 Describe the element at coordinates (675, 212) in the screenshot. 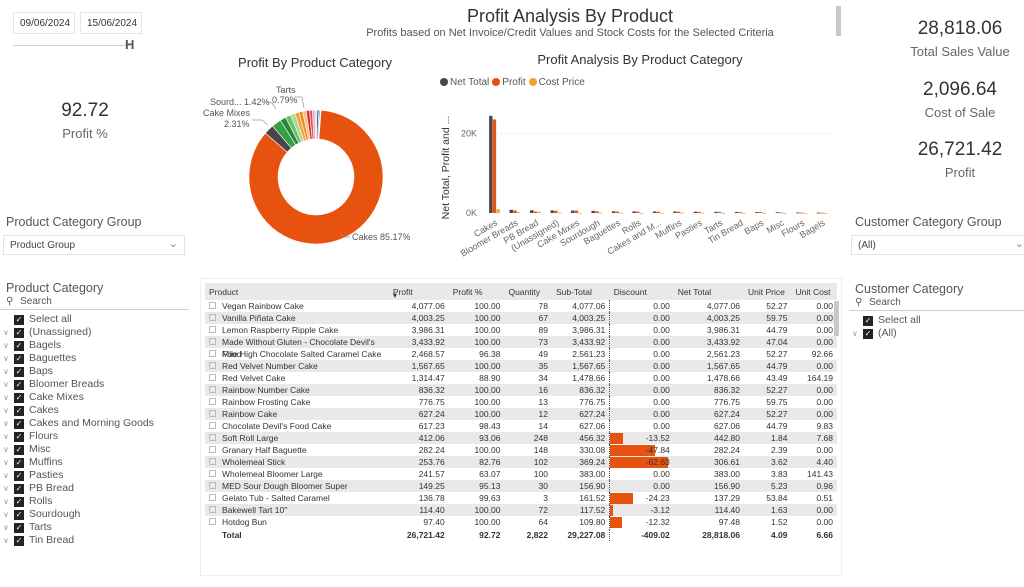

I see `bar-net-total-muffins` at that location.